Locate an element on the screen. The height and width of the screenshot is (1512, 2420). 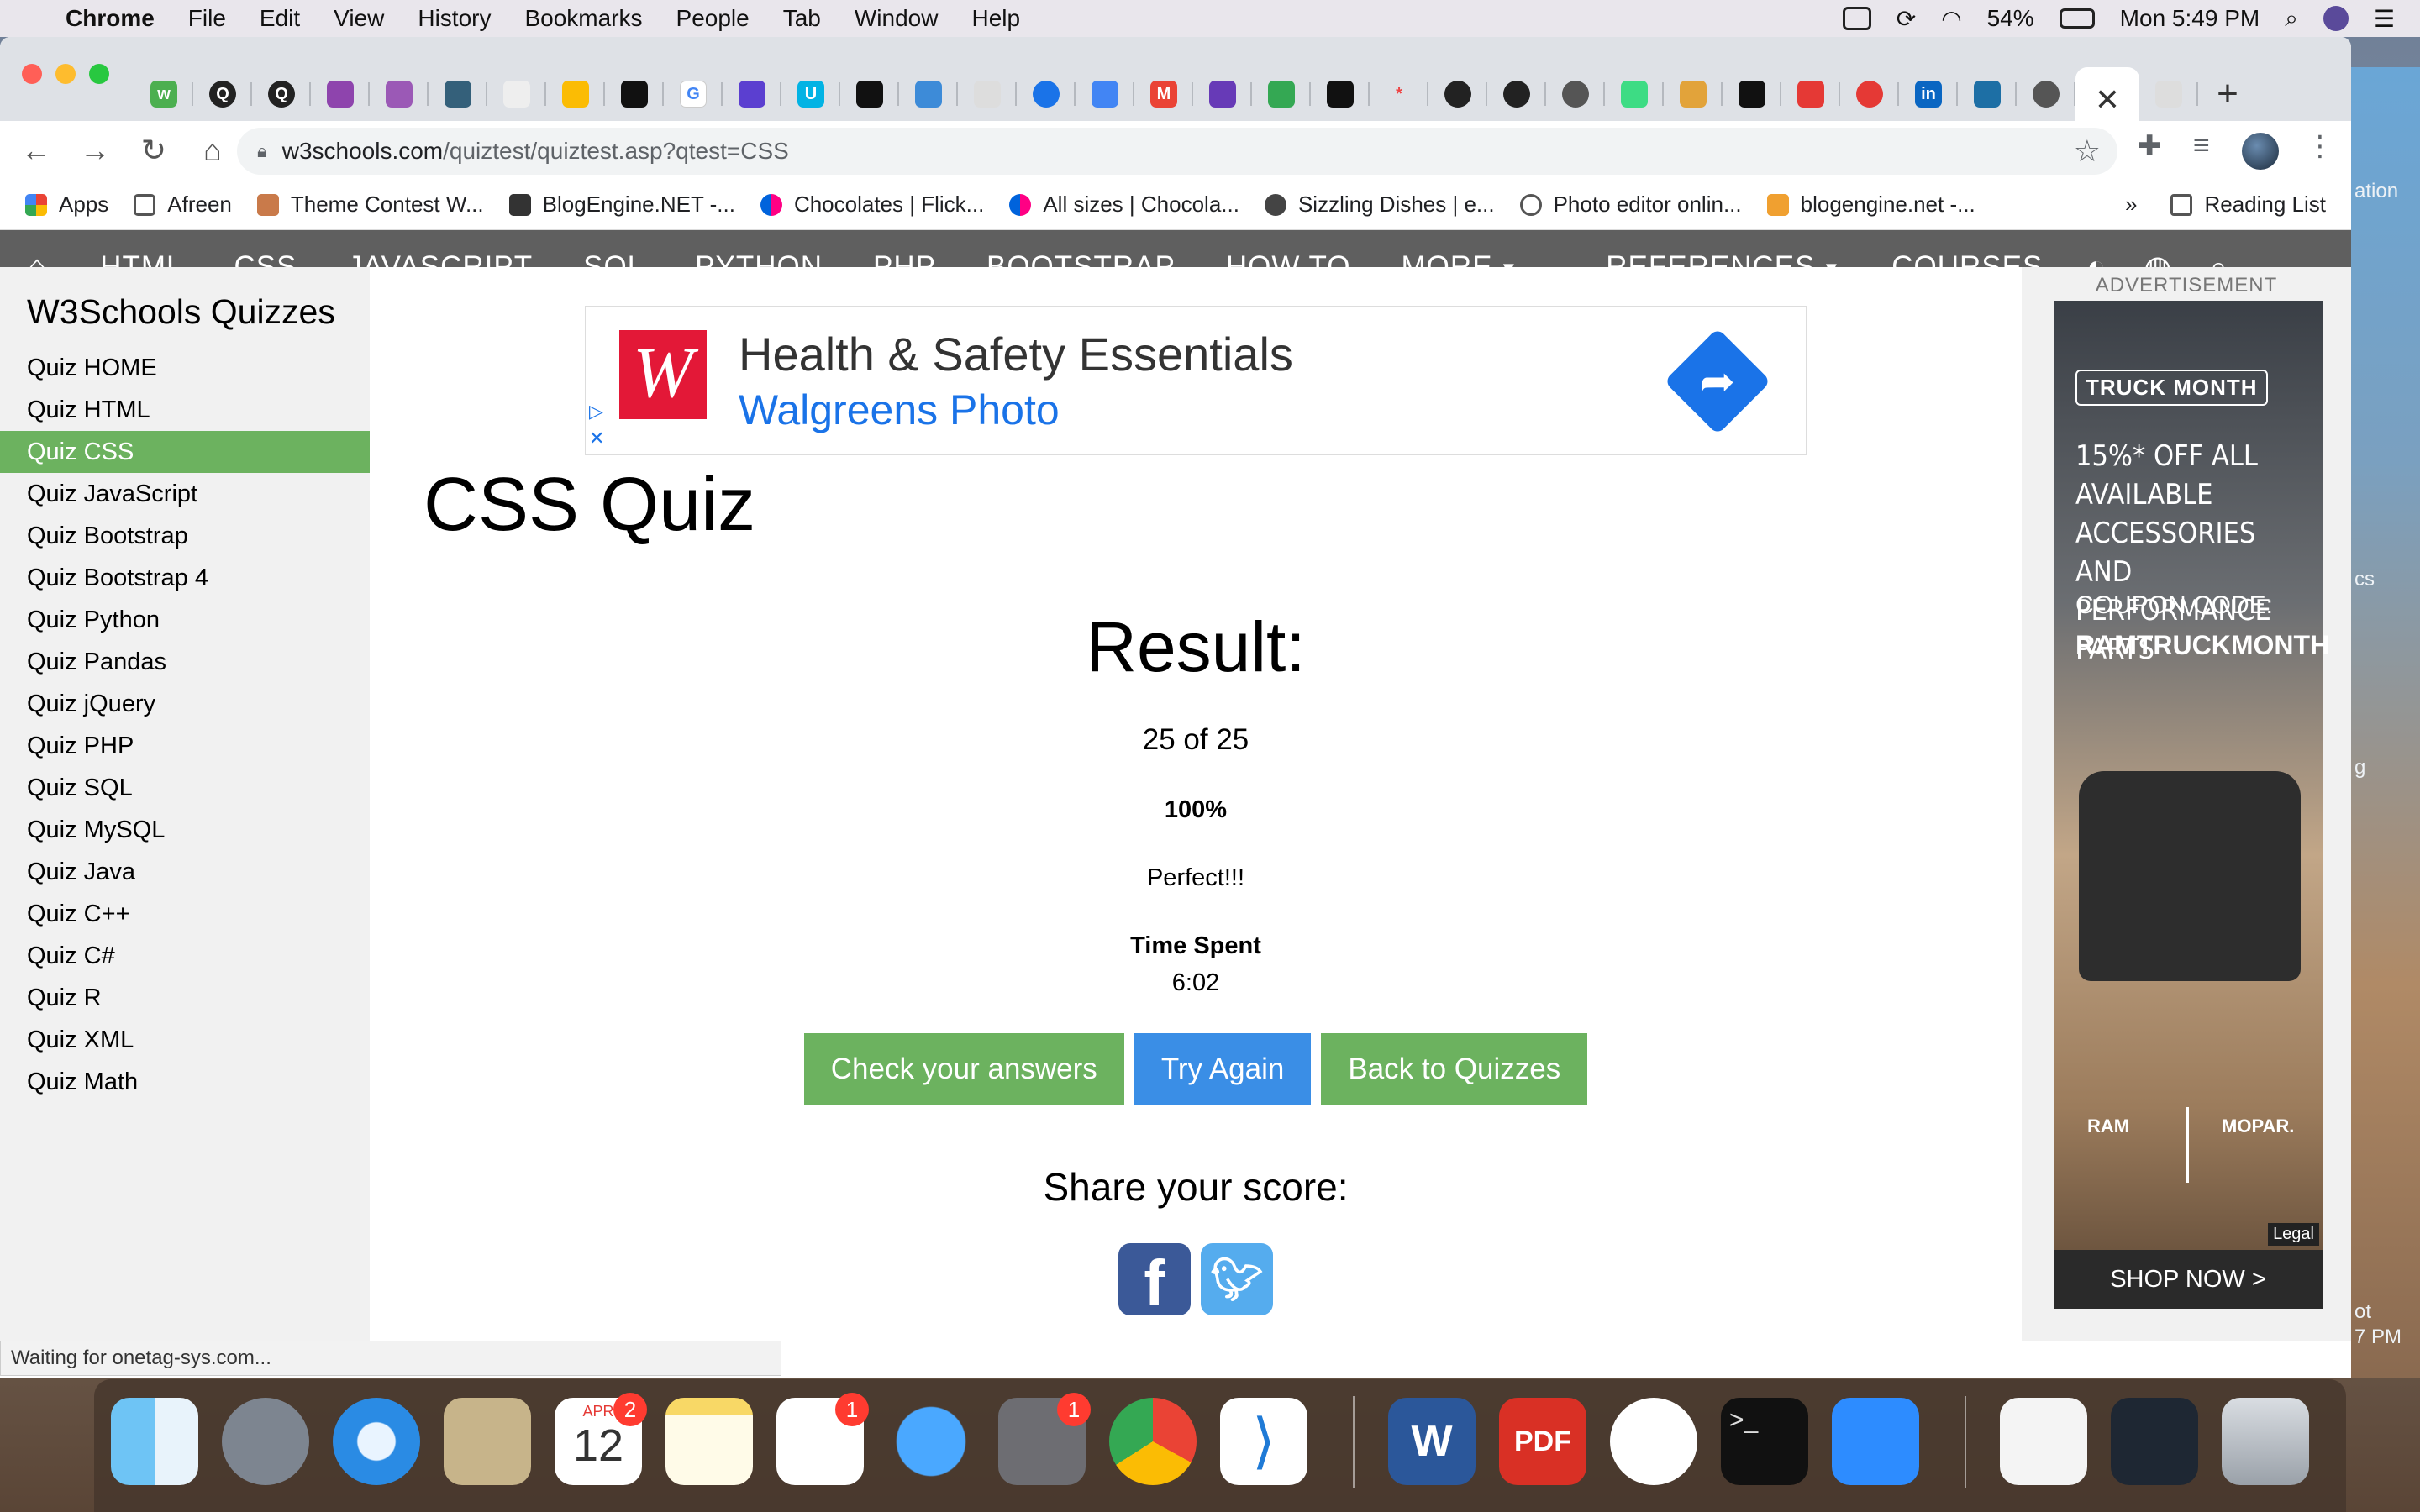
battery-icon is located at coordinates (2077, 18).